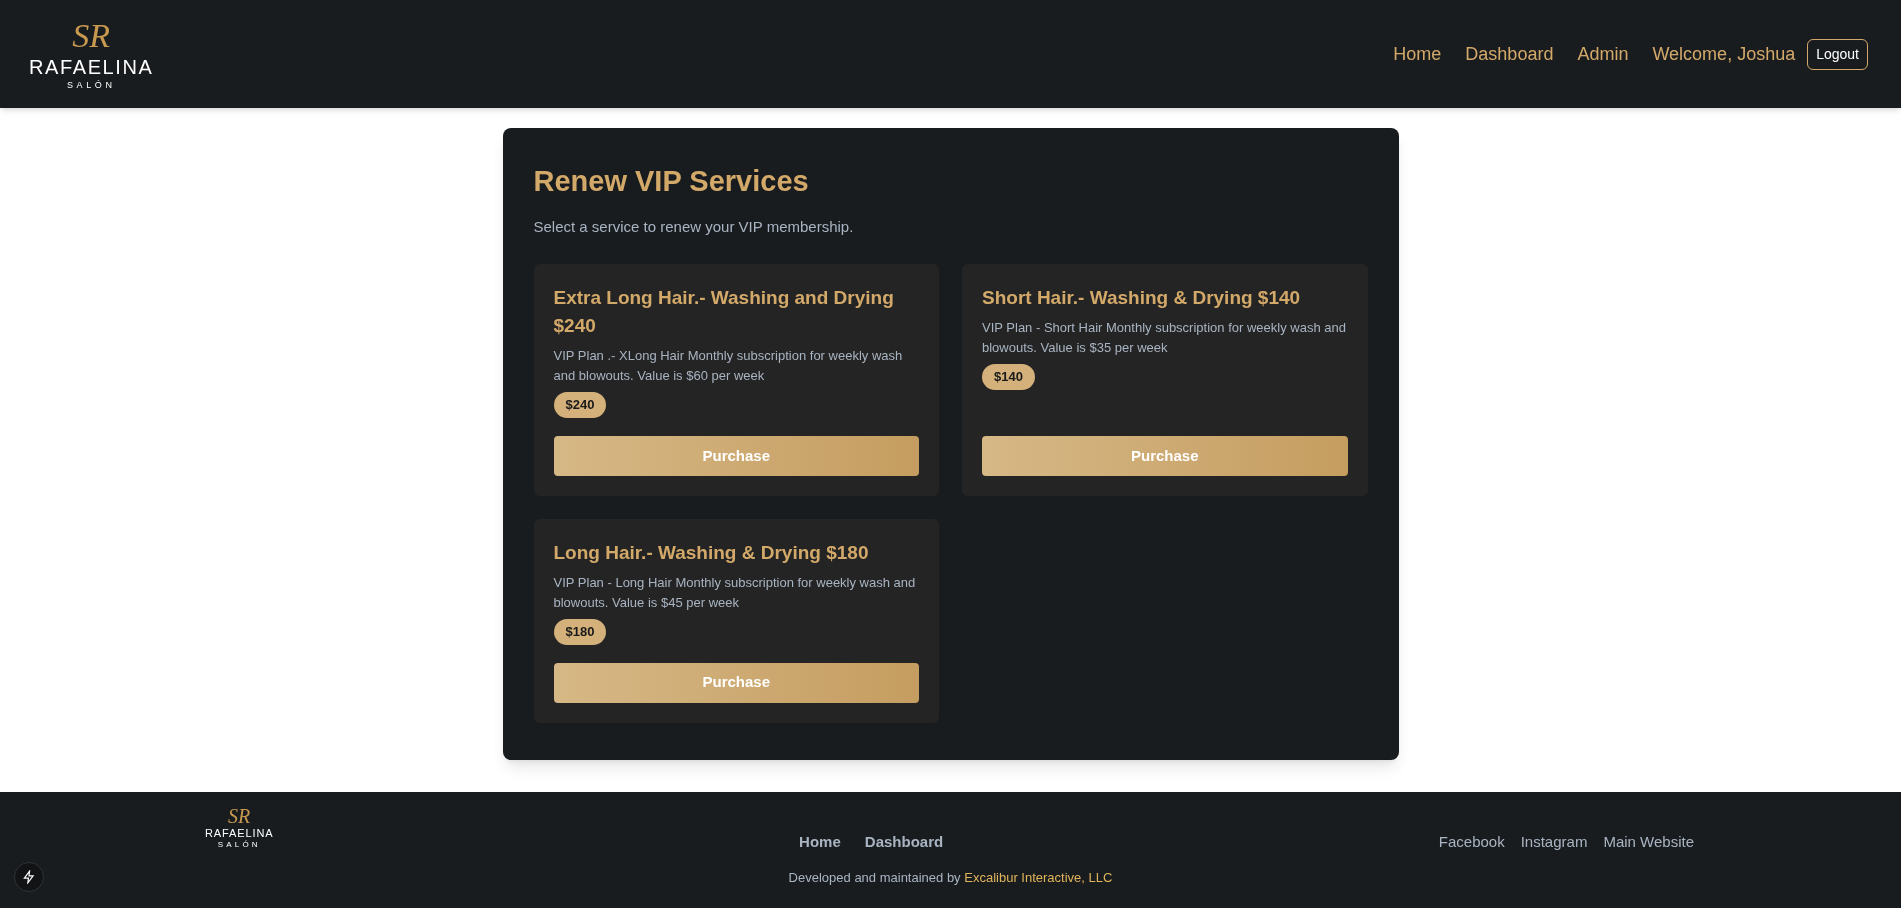 Image resolution: width=1901 pixels, height=908 pixels. Describe the element at coordinates (1417, 54) in the screenshot. I see `nav-link: Home` at that location.